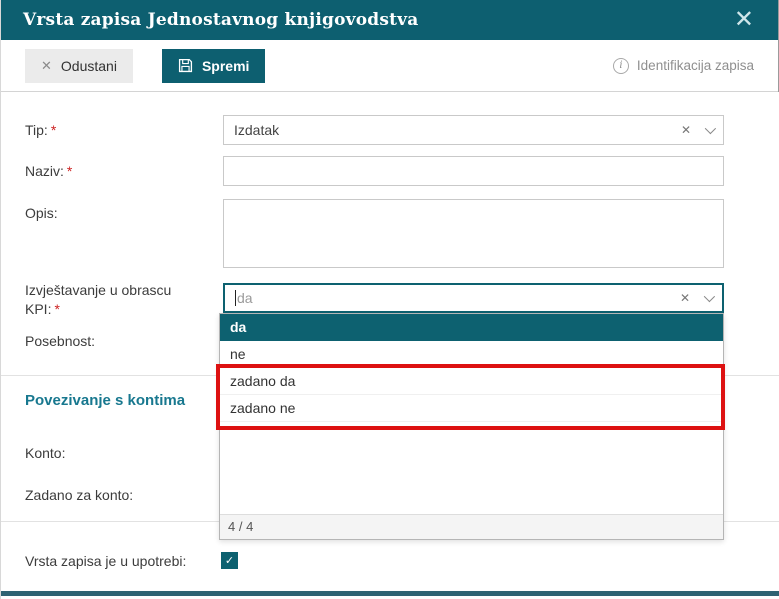  What do you see at coordinates (235, 298) in the screenshot?
I see `text-caret` at bounding box center [235, 298].